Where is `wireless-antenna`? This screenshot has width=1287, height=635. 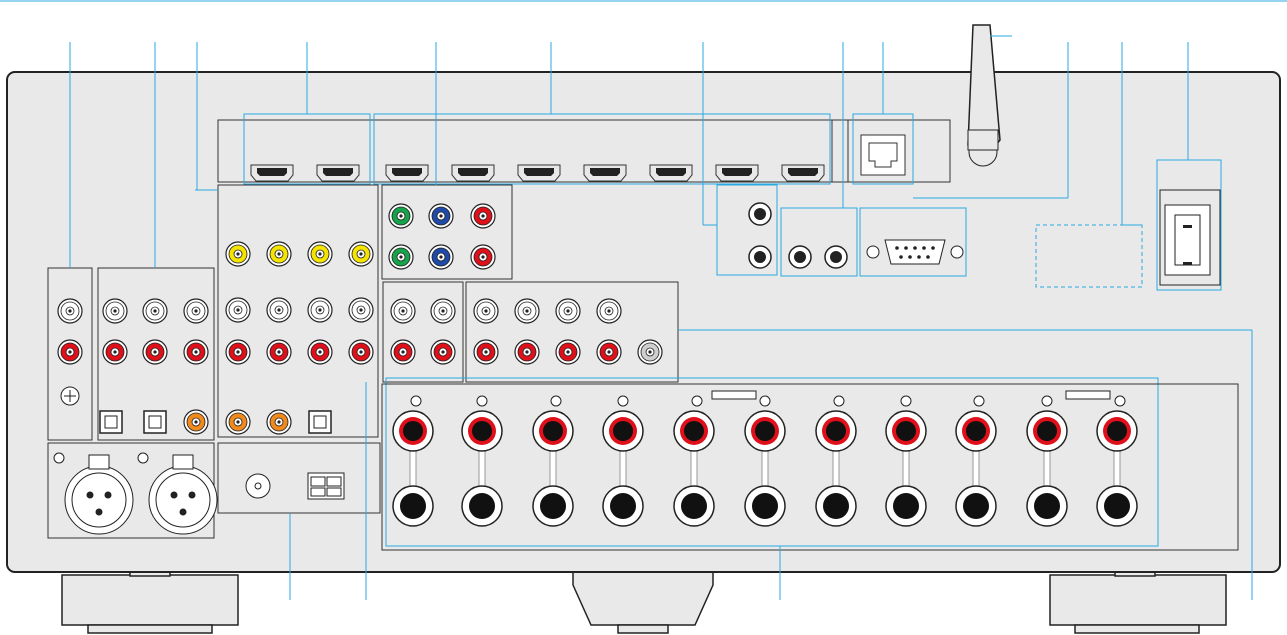 wireless-antenna is located at coordinates (984, 95).